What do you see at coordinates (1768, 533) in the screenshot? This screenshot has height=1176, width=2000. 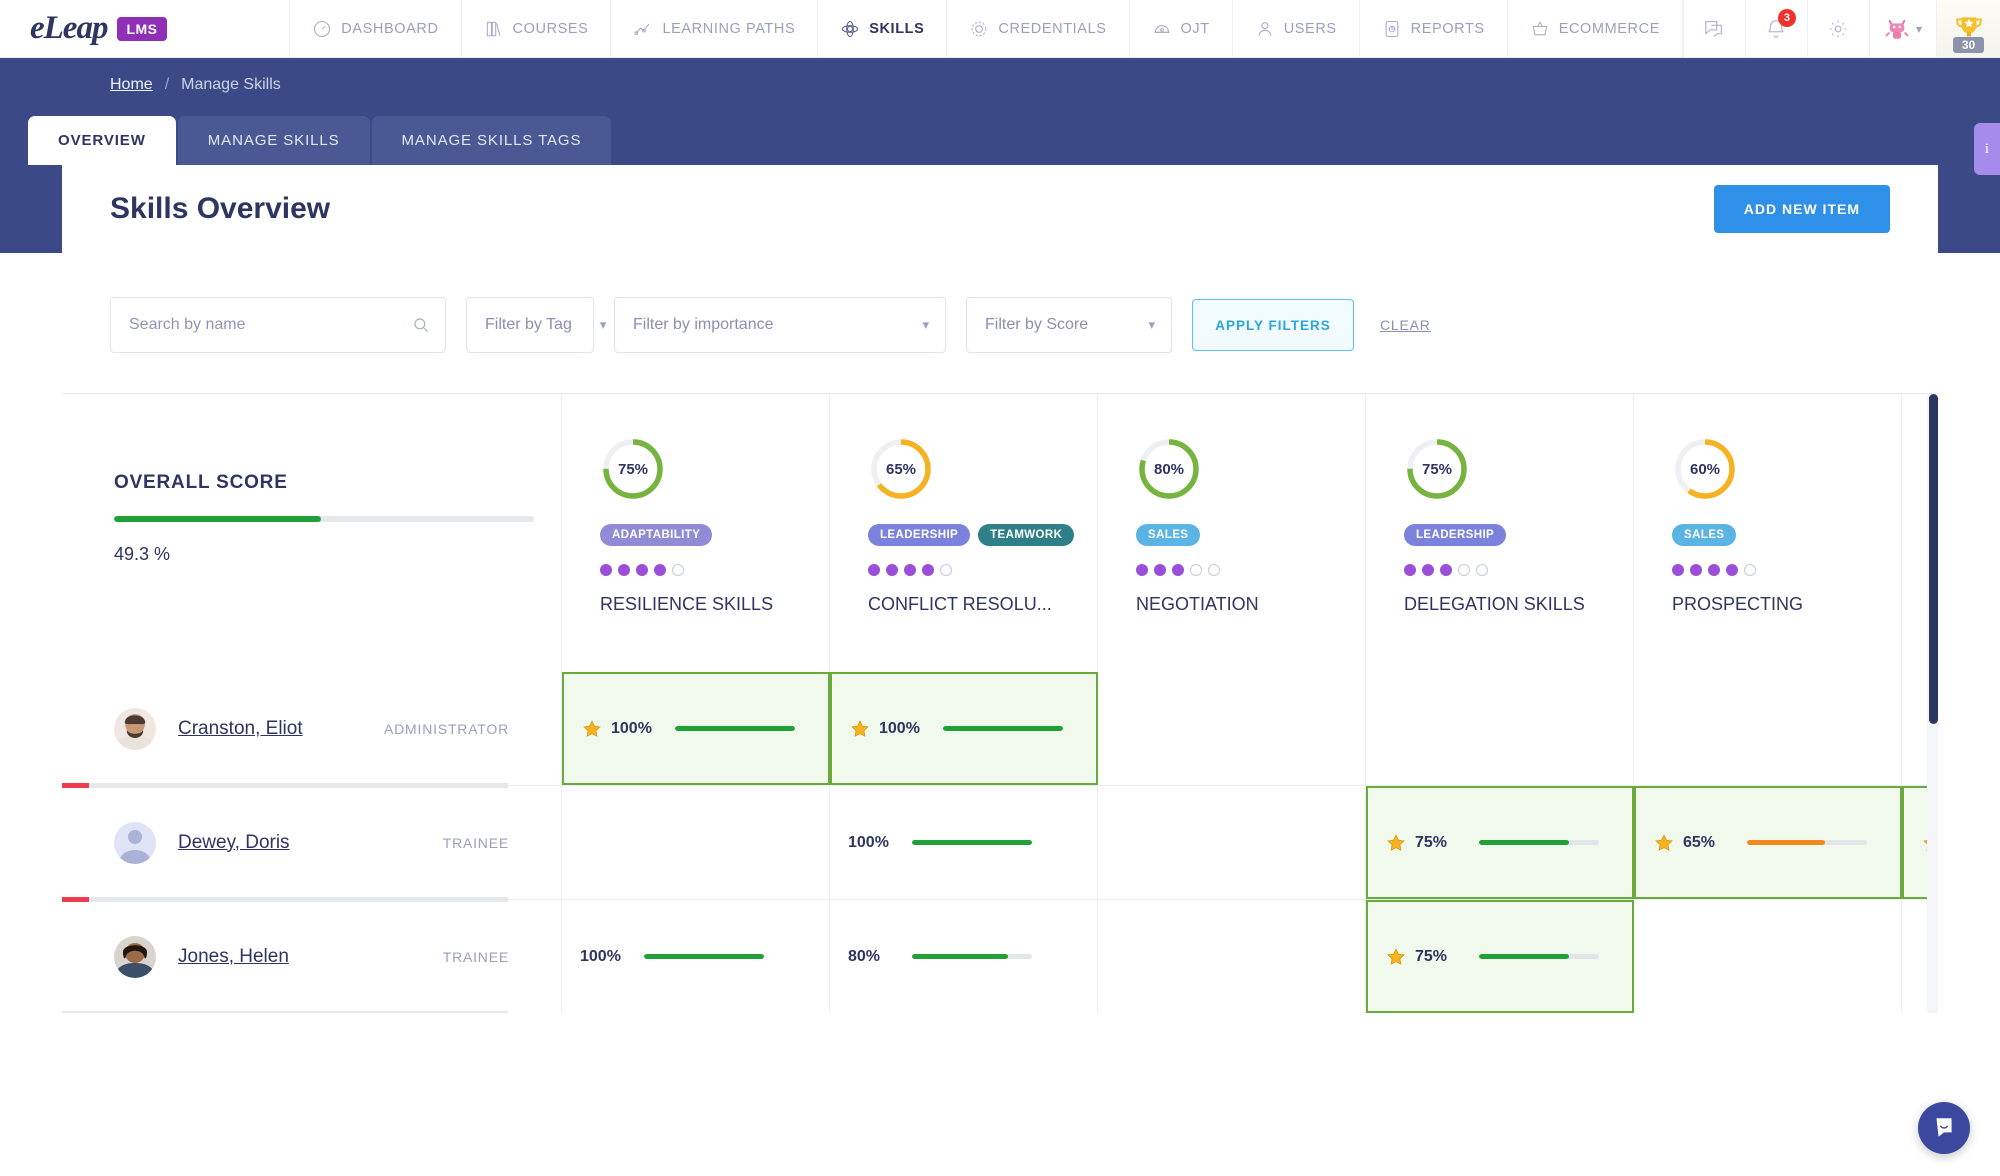 I see `skill-column-5: 60% SALES PROSPECTING` at bounding box center [1768, 533].